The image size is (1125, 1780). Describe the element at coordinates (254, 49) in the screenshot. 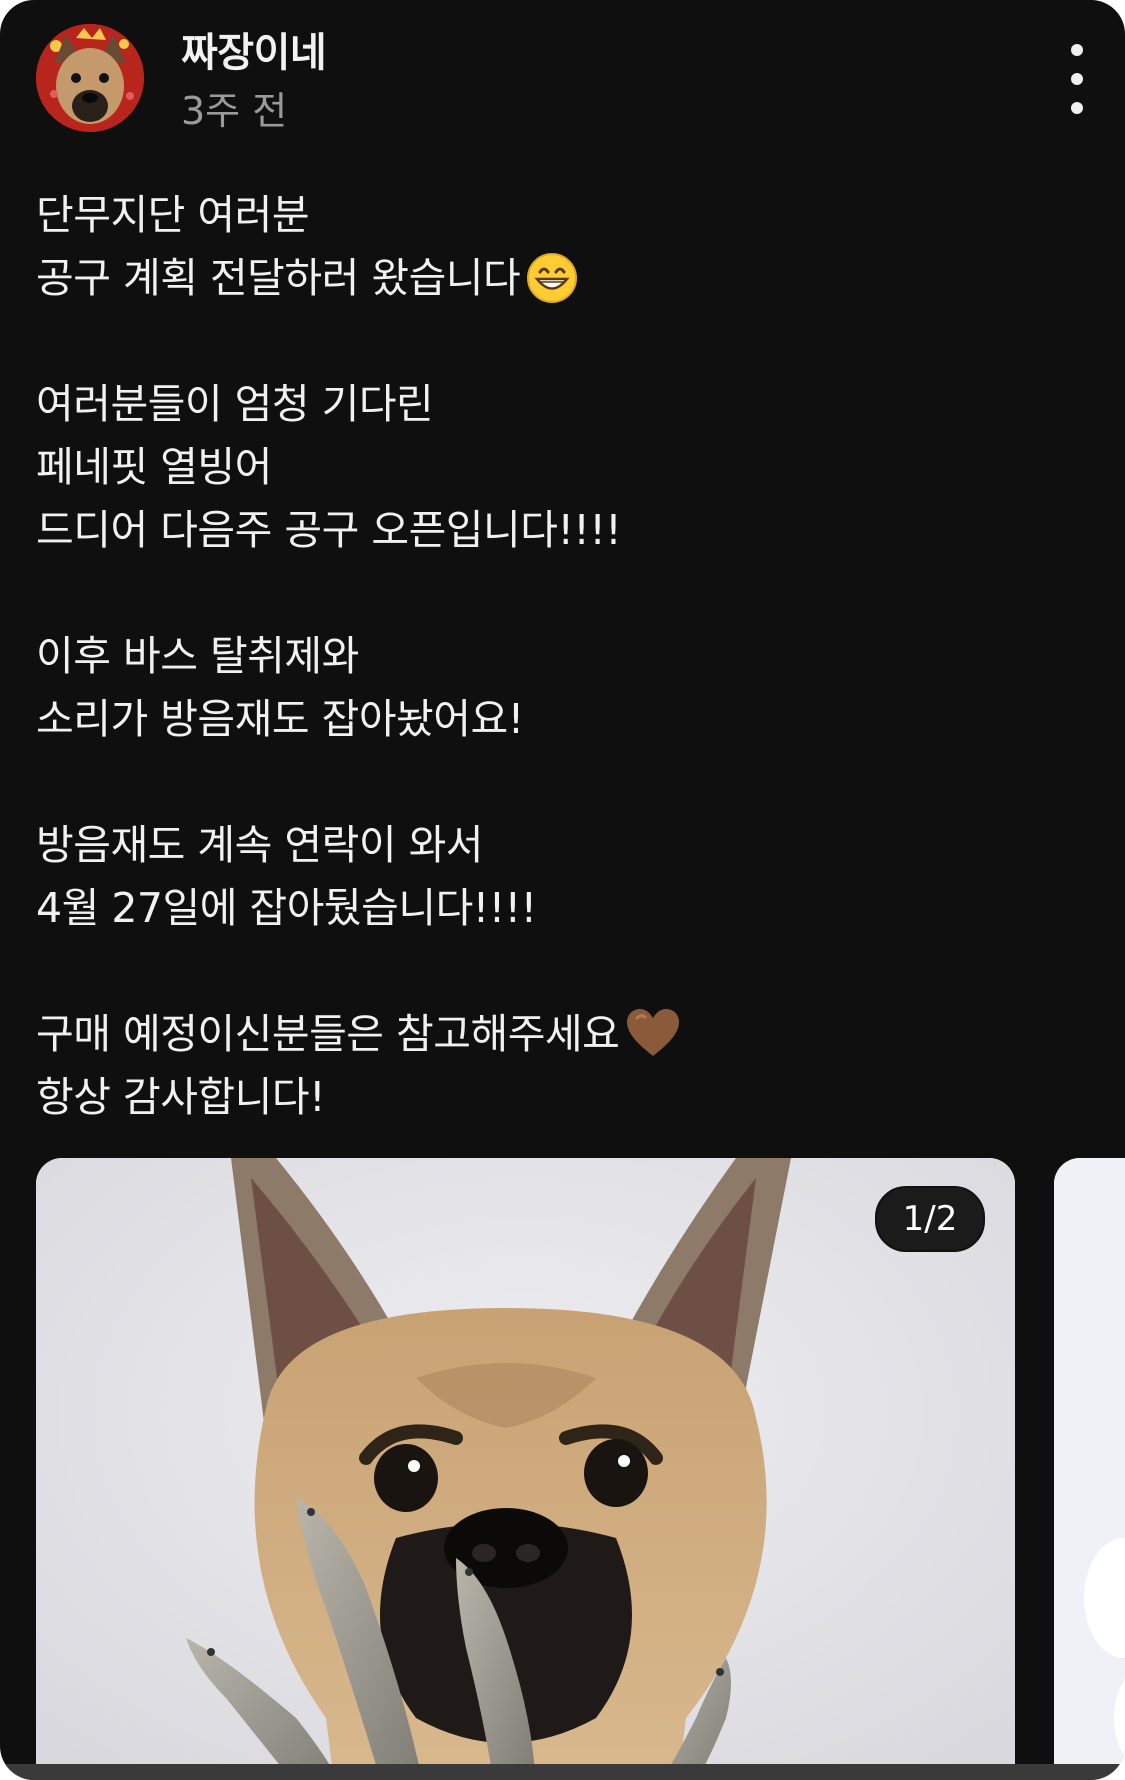

I see `author-name: 짜장이네` at that location.